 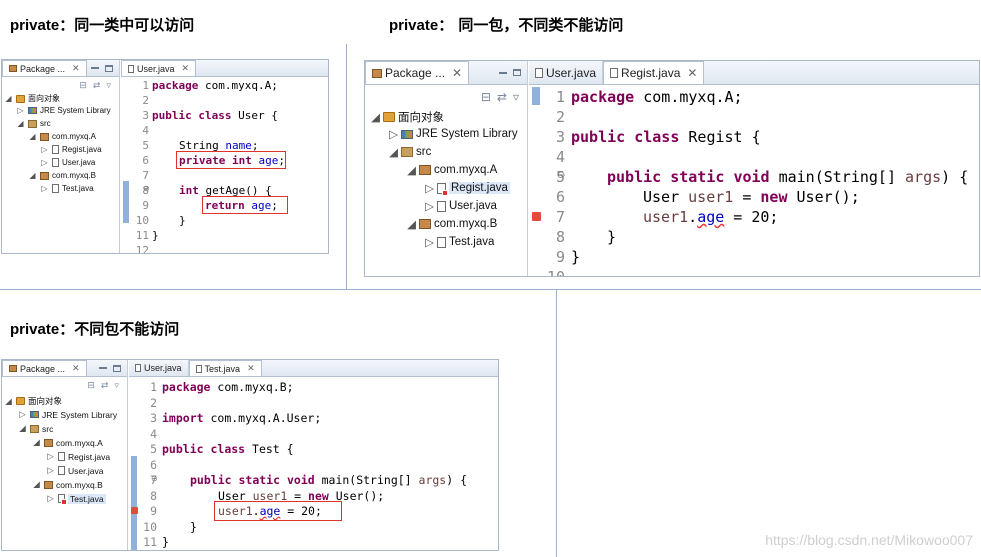 What do you see at coordinates (490, 289) in the screenshot?
I see `divider-horizontal` at bounding box center [490, 289].